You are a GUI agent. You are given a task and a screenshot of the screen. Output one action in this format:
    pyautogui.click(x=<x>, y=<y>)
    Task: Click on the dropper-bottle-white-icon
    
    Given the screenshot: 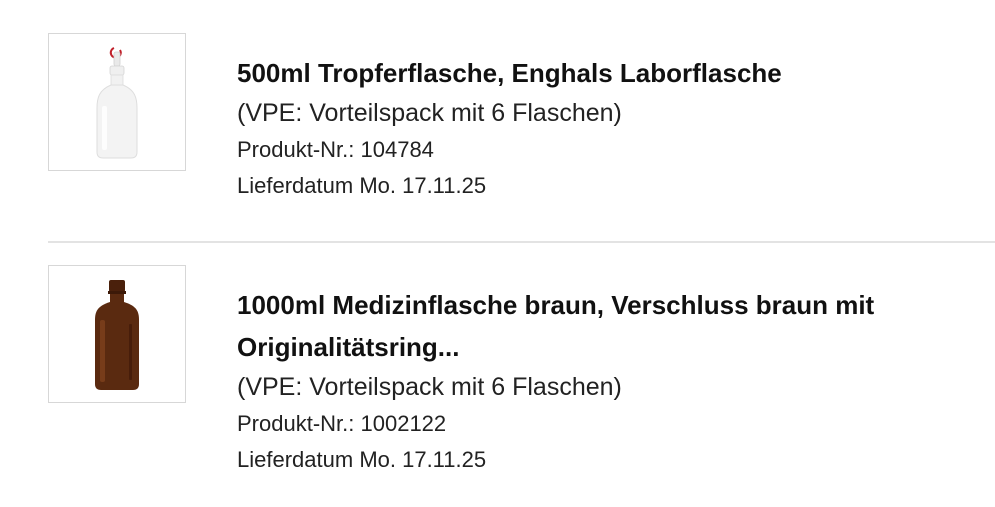 What is the action you would take?
    pyautogui.click(x=117, y=103)
    